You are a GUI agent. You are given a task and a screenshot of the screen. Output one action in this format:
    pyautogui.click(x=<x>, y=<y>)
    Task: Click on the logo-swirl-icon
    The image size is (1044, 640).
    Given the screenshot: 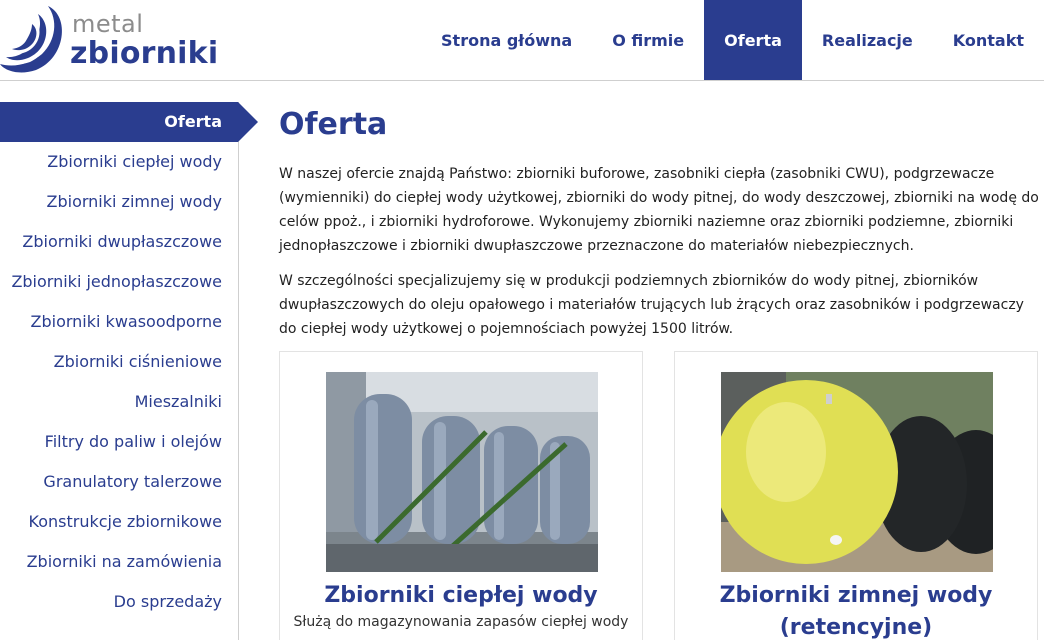 What is the action you would take?
    pyautogui.click(x=31, y=39)
    